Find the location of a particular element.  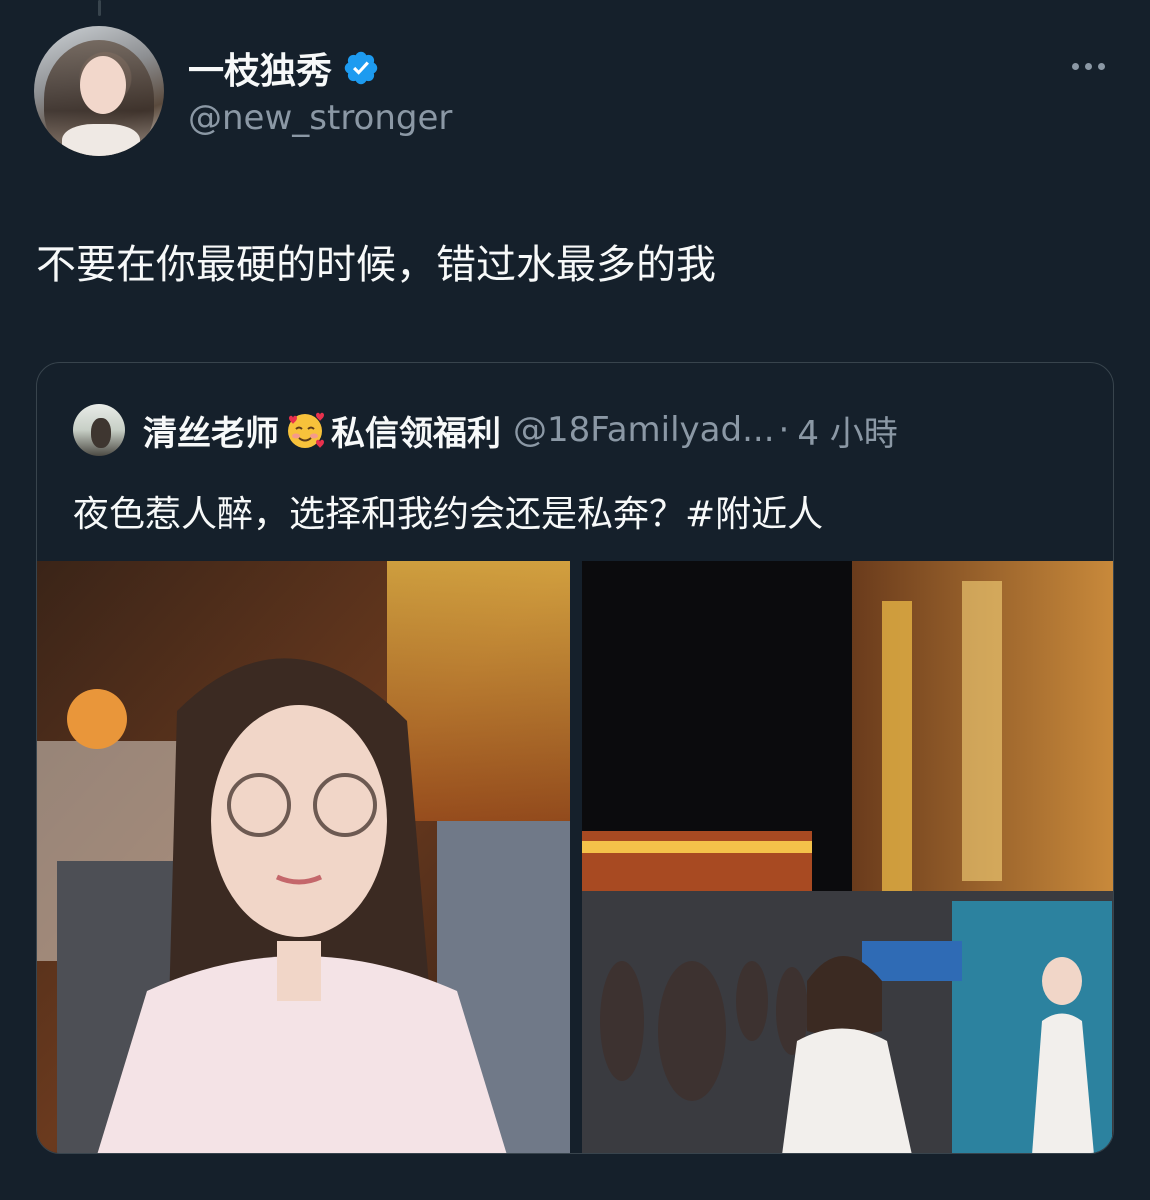

quoted-author-name-suffix: 私信领福利 is located at coordinates (416, 430).